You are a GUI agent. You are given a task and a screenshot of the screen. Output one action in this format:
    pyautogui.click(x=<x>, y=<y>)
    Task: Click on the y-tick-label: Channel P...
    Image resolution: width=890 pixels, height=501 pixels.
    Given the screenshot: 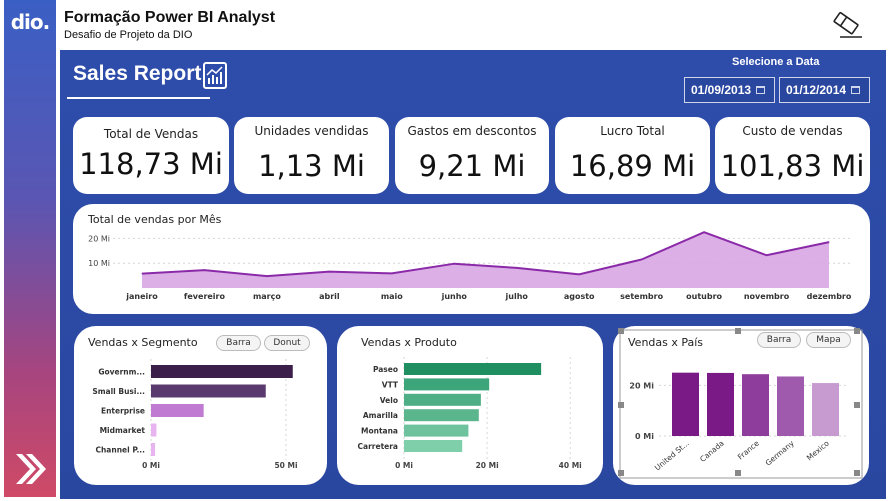 What is the action you would take?
    pyautogui.click(x=120, y=450)
    